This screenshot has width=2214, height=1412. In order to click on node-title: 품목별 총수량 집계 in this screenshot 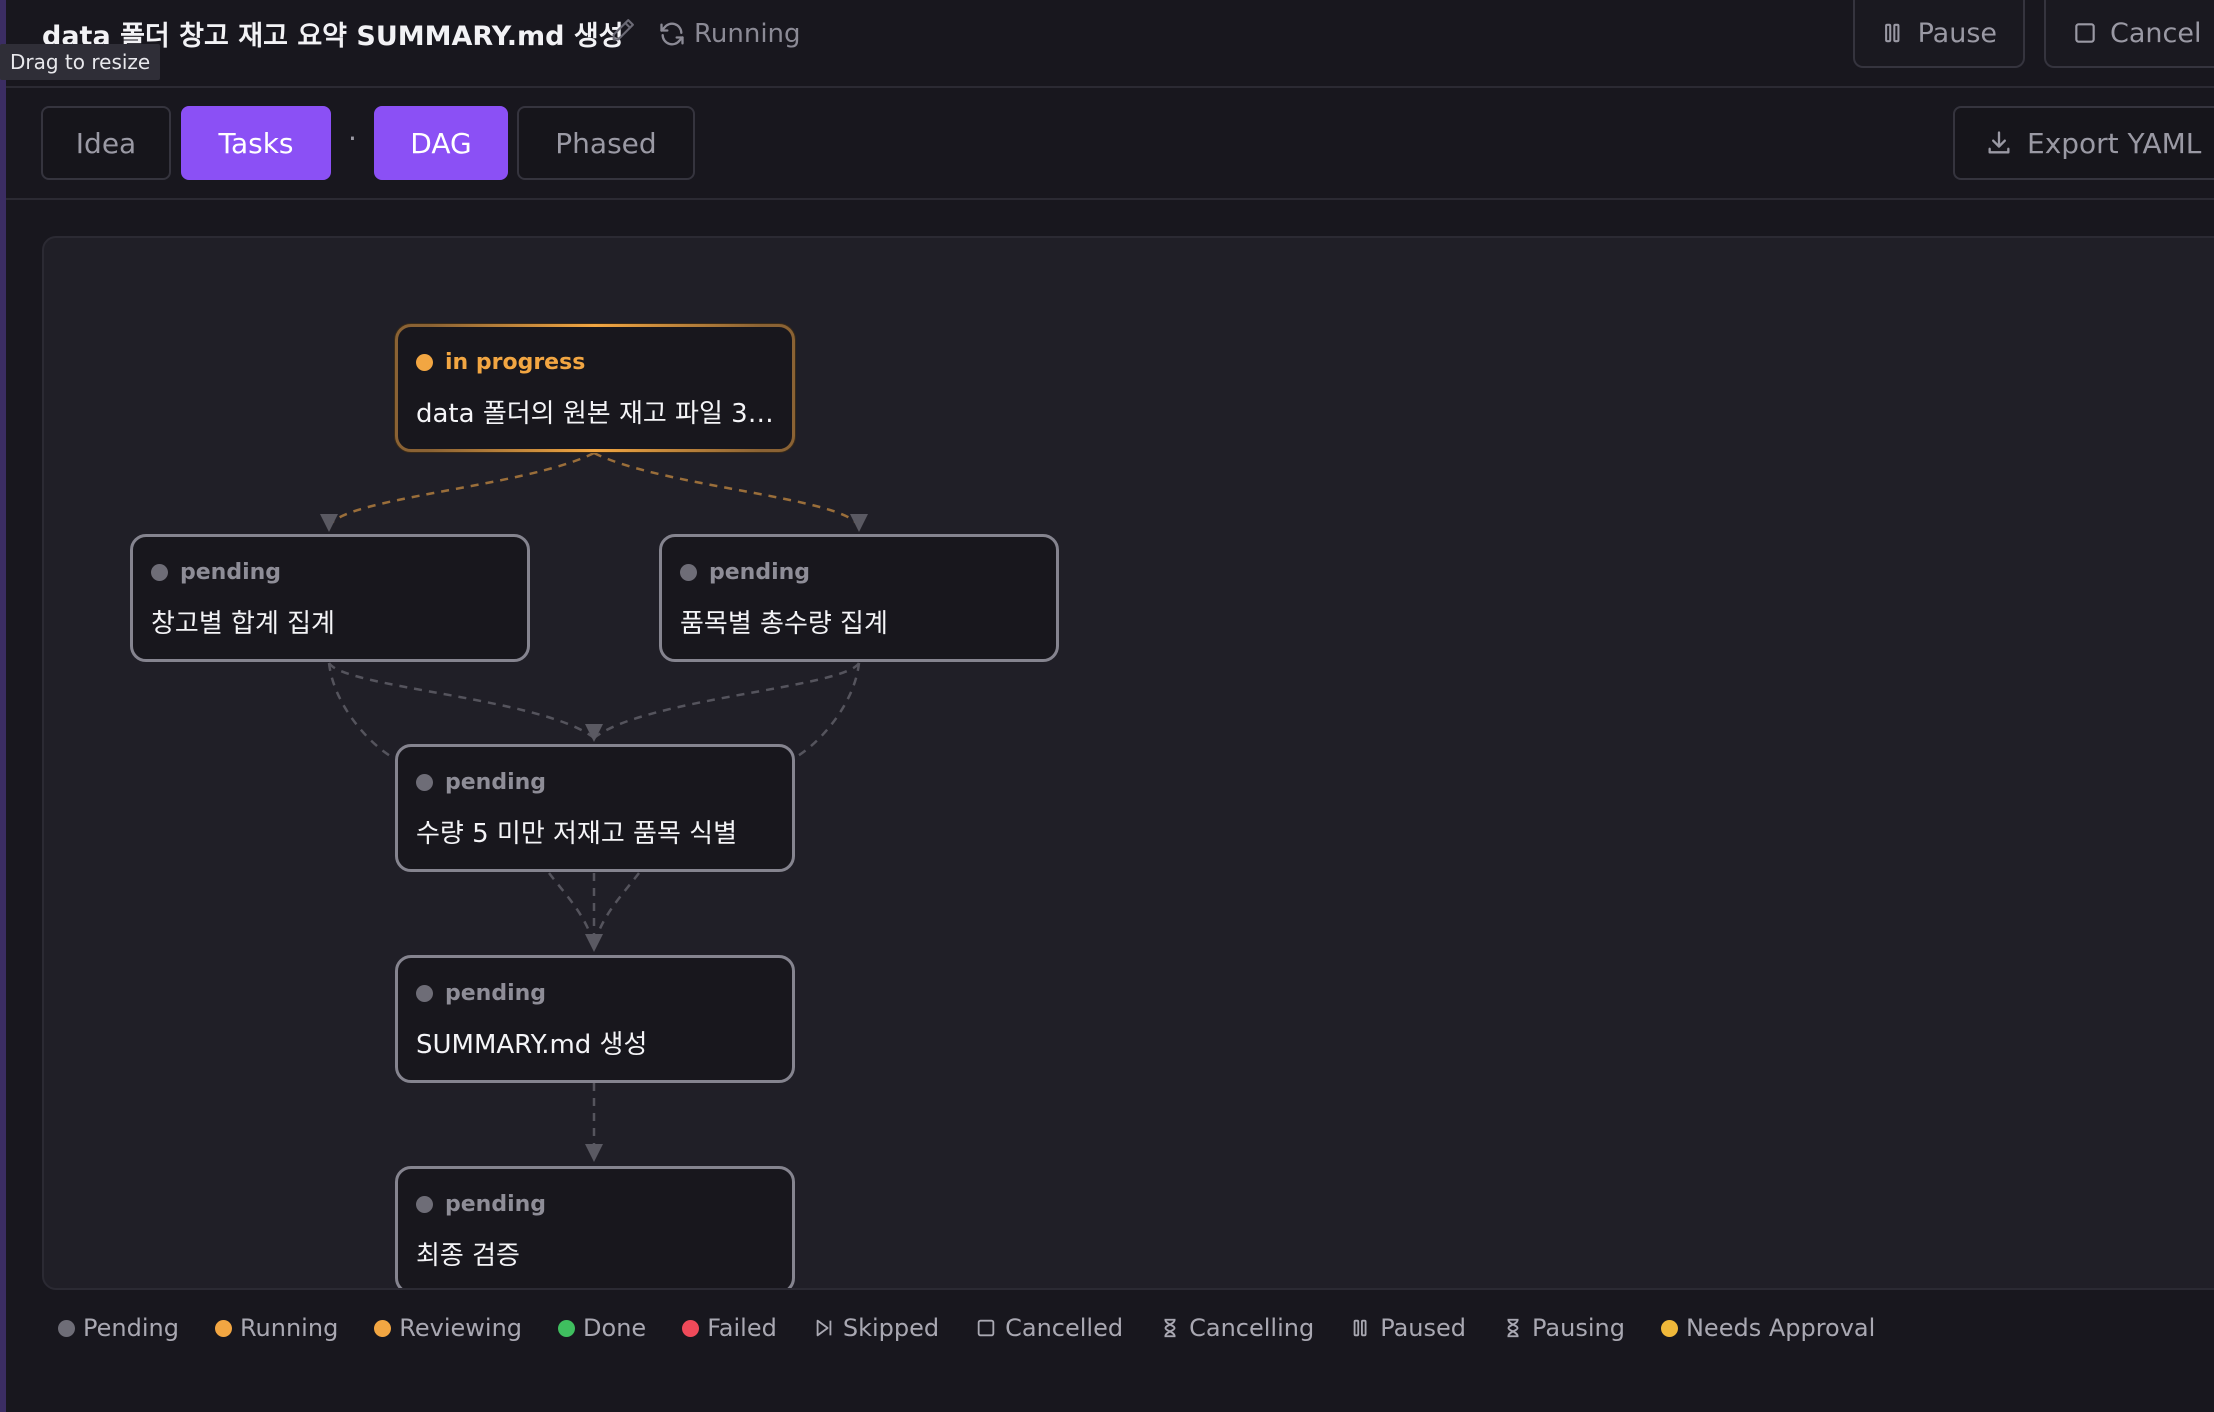, I will do `click(784, 624)`.